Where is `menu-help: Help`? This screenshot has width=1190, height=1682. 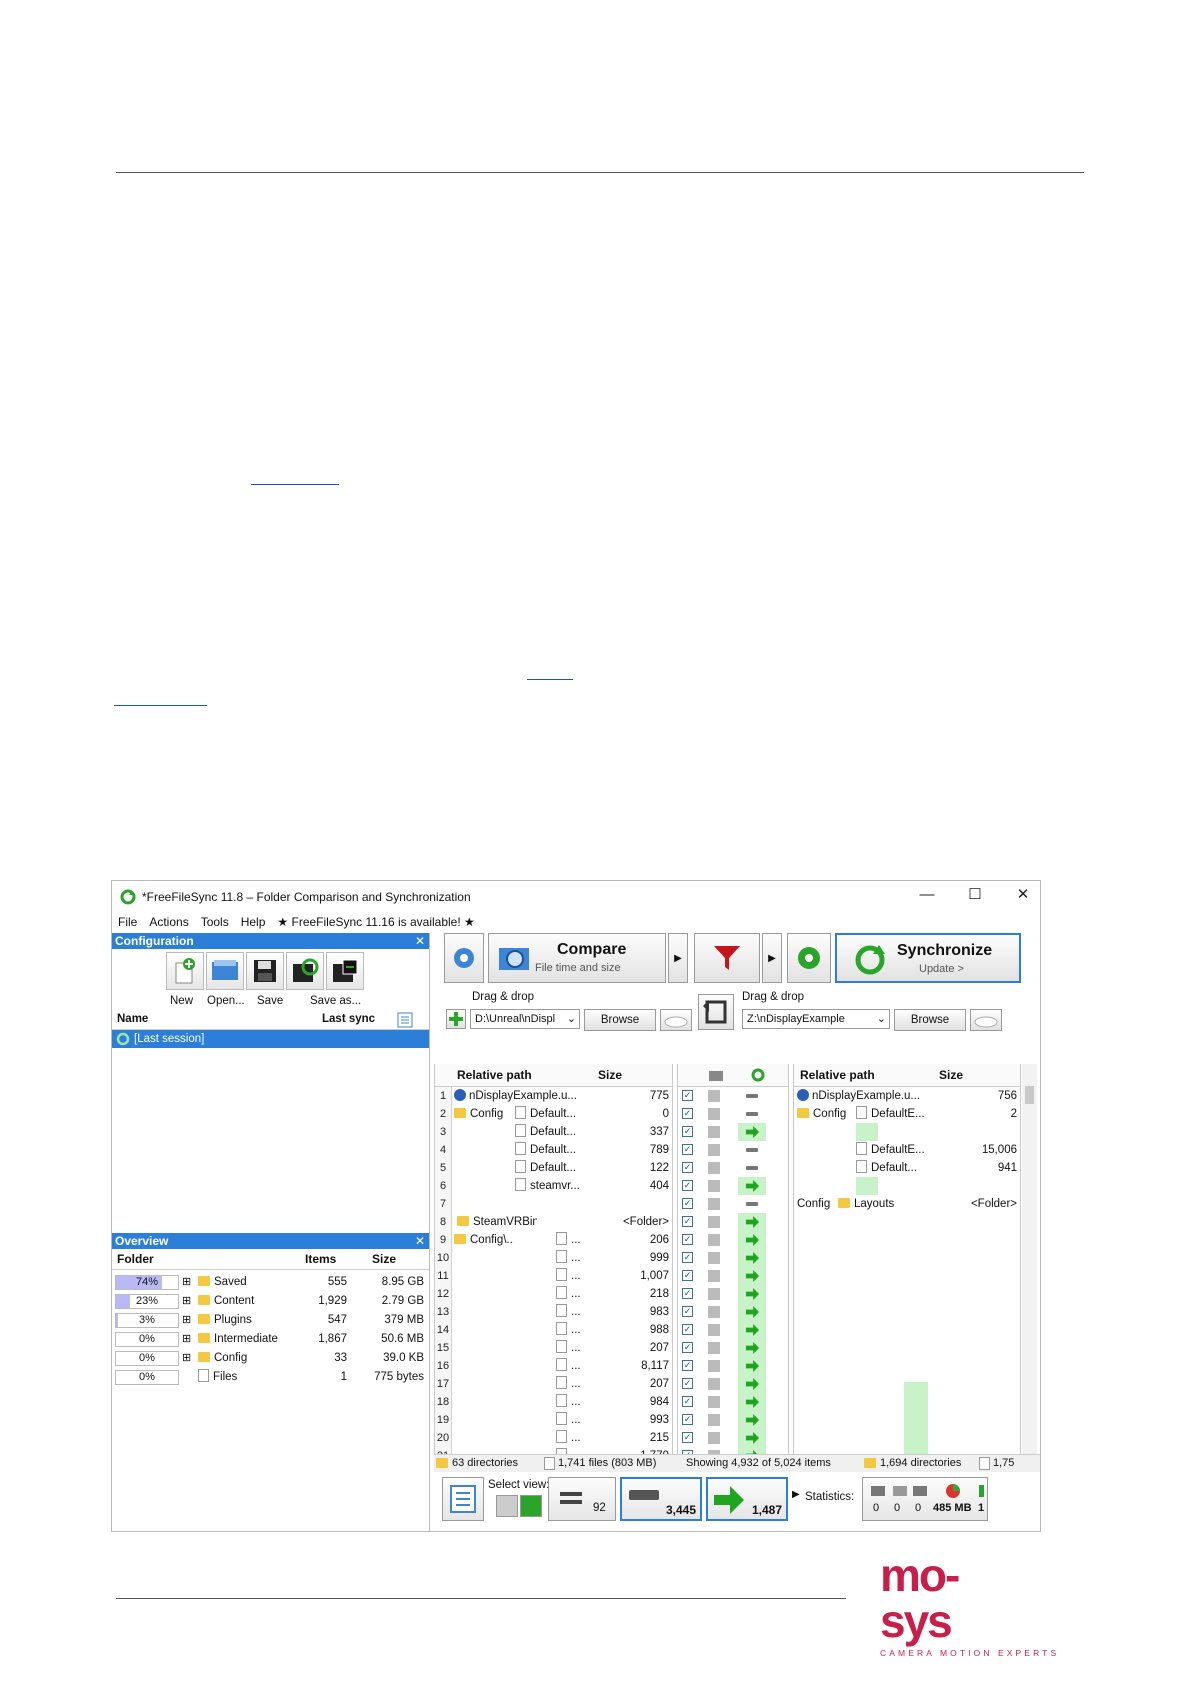 menu-help: Help is located at coordinates (253, 922).